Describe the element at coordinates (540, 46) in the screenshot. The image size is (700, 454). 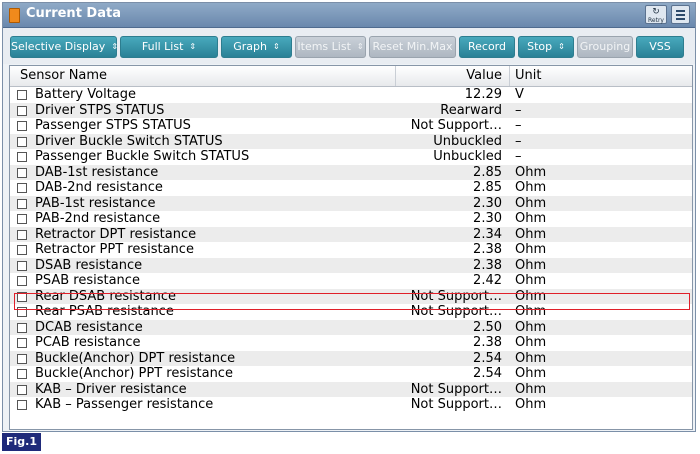
I see `stop-label: Stop` at that location.